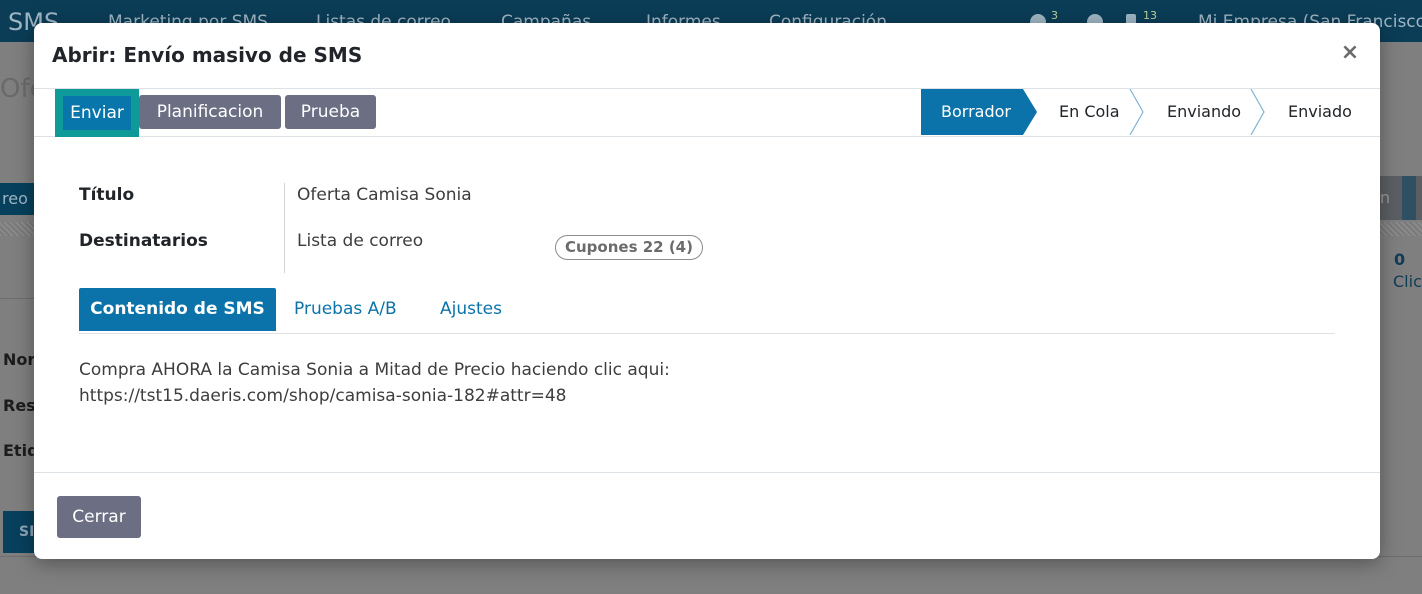 This screenshot has width=1422, height=594. What do you see at coordinates (707, 515) in the screenshot?
I see `dialog-footer: Cerrar` at bounding box center [707, 515].